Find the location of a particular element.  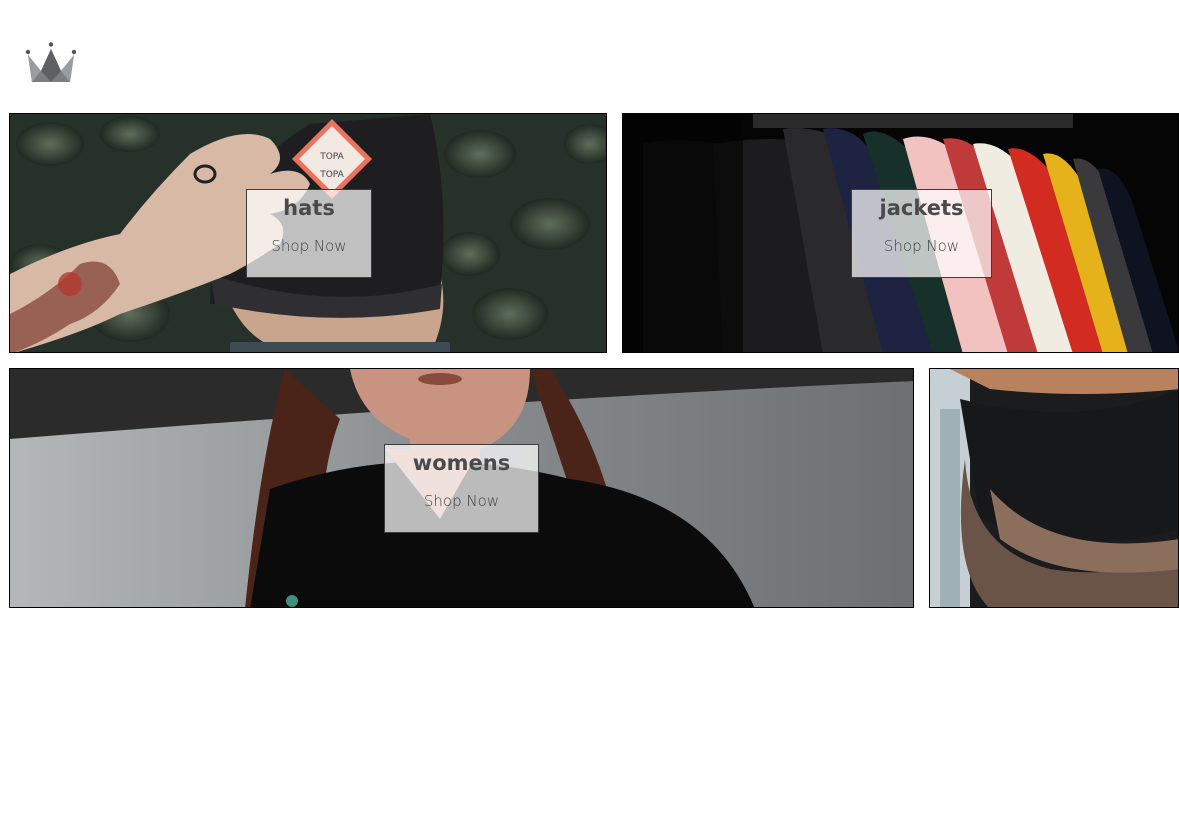

category-card-hats: TOPA TOPA hats Shop Now is located at coordinates (308, 233).